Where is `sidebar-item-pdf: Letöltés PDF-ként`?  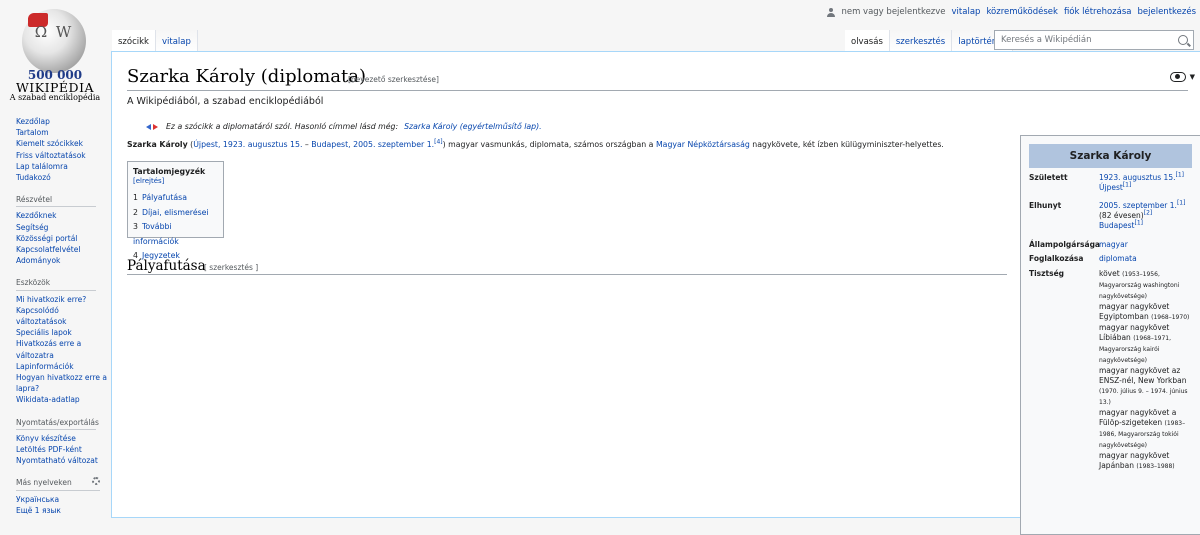
sidebar-item-pdf: Letöltés PDF-ként is located at coordinates (62, 449).